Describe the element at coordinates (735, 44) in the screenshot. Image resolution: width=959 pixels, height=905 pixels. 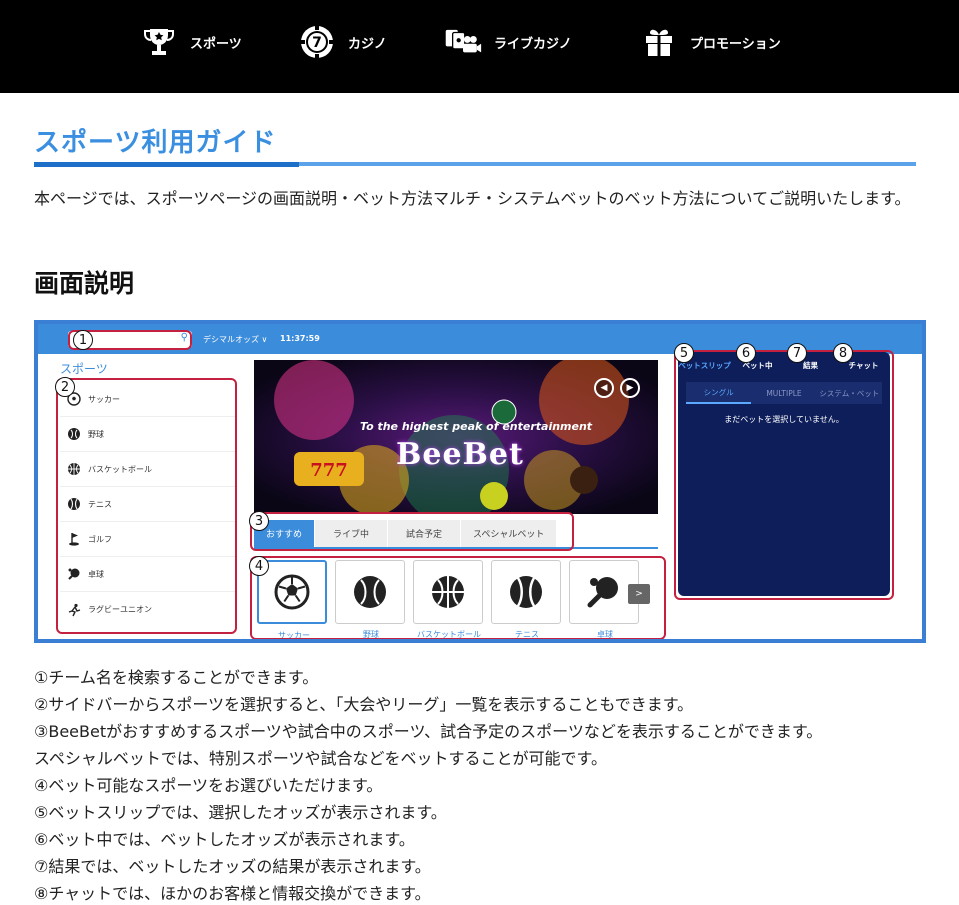
I see `nav-label: プロモーション` at that location.